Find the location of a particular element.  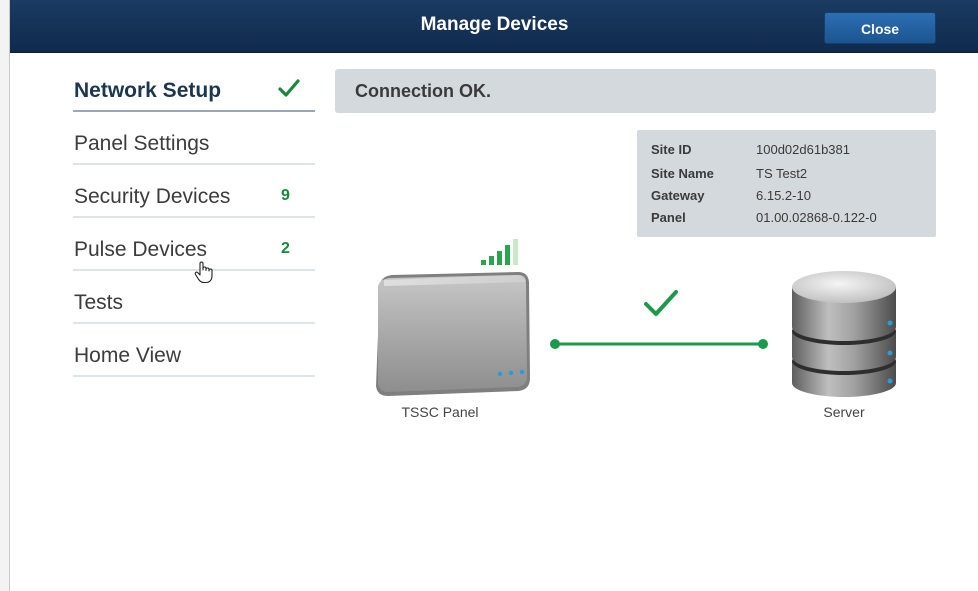

site-name-label: Site Name is located at coordinates (682, 173).